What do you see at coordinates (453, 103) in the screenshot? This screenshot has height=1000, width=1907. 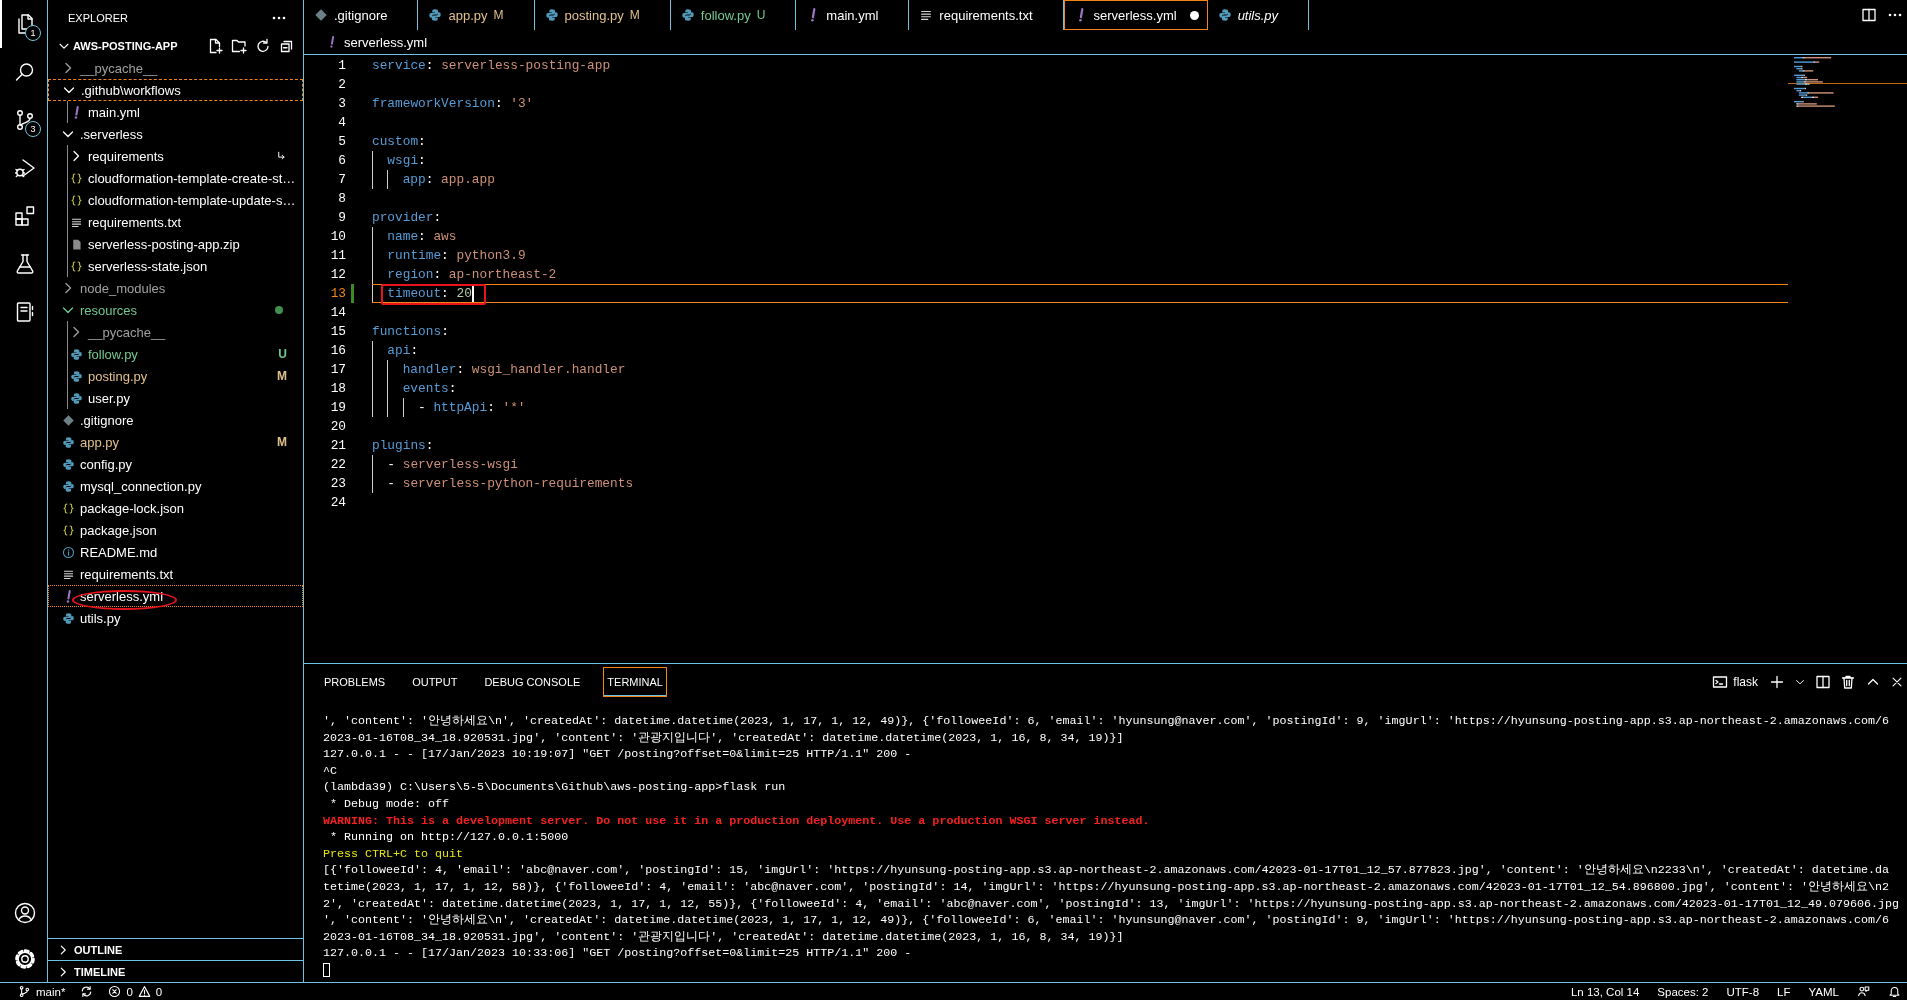 I see `code-line: frameworkVersion: '3'` at bounding box center [453, 103].